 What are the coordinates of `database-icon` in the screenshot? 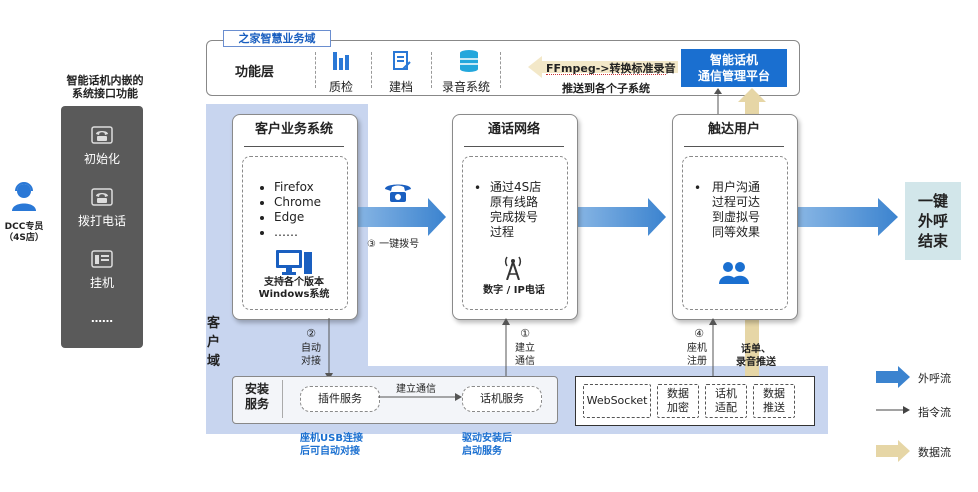 It's located at (469, 61).